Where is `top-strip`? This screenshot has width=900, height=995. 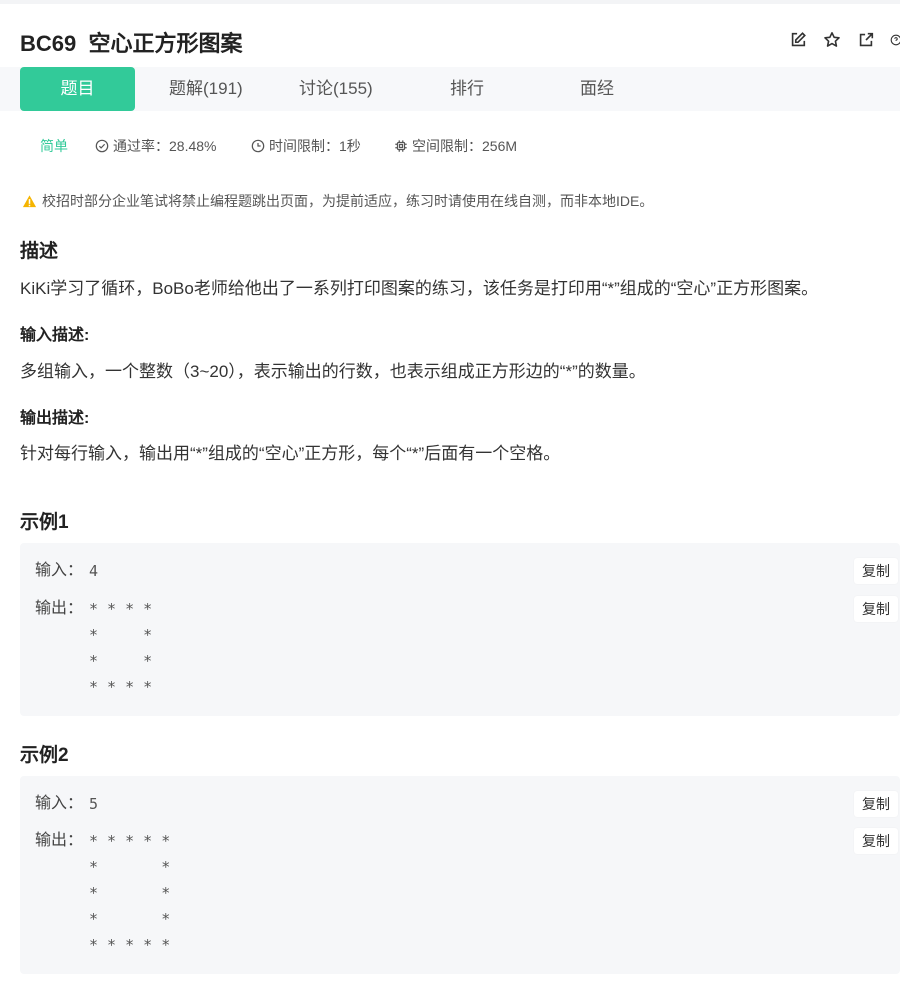 top-strip is located at coordinates (450, 2).